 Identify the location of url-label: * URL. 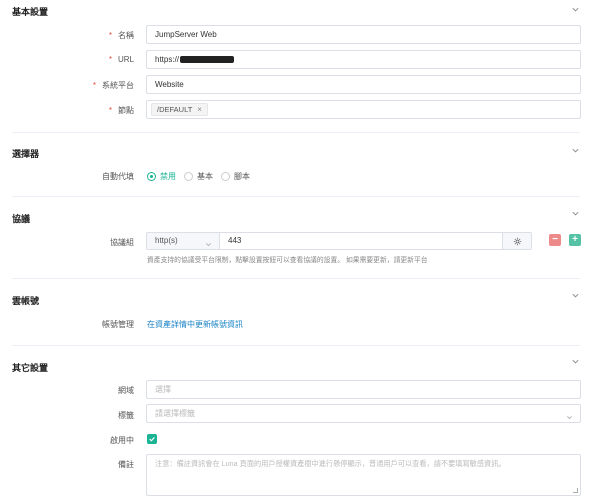
(121, 59).